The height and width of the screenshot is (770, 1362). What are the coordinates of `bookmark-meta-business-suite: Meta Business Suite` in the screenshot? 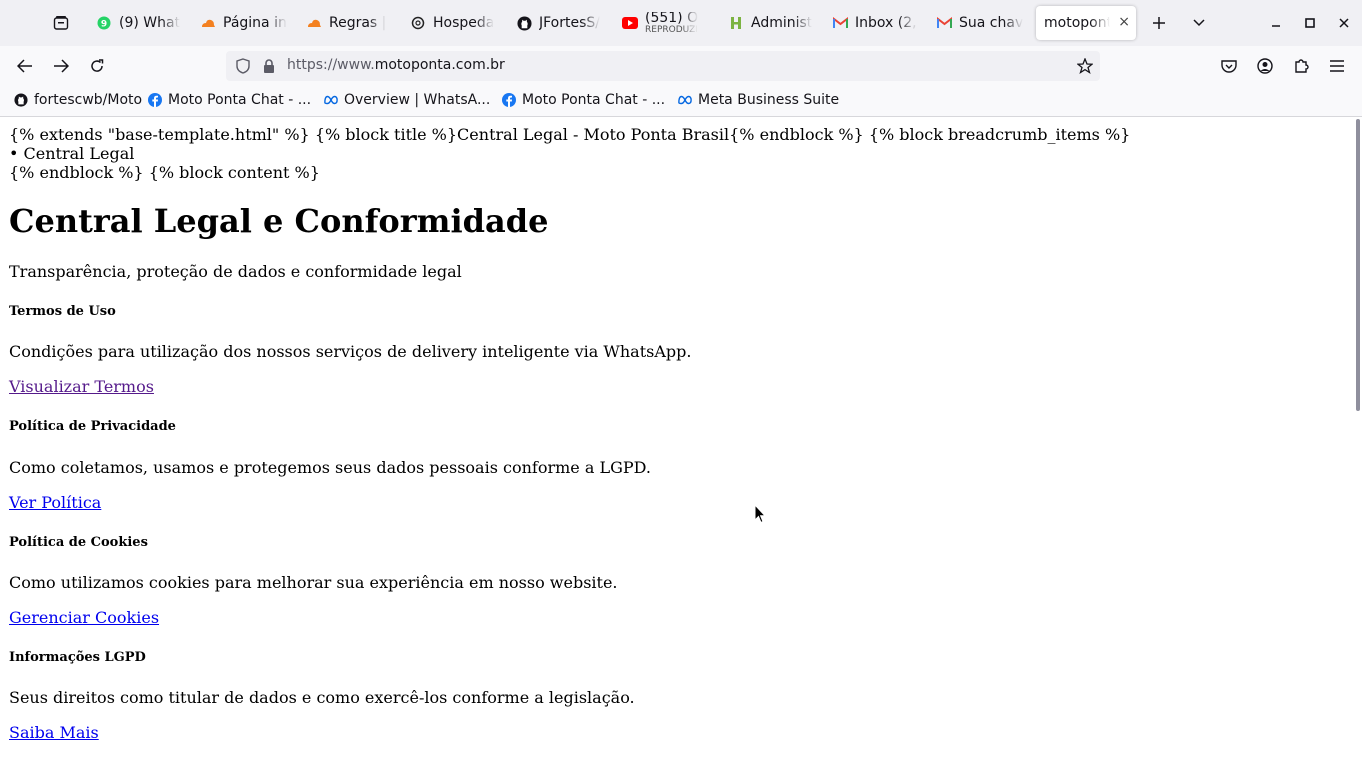 It's located at (758, 100).